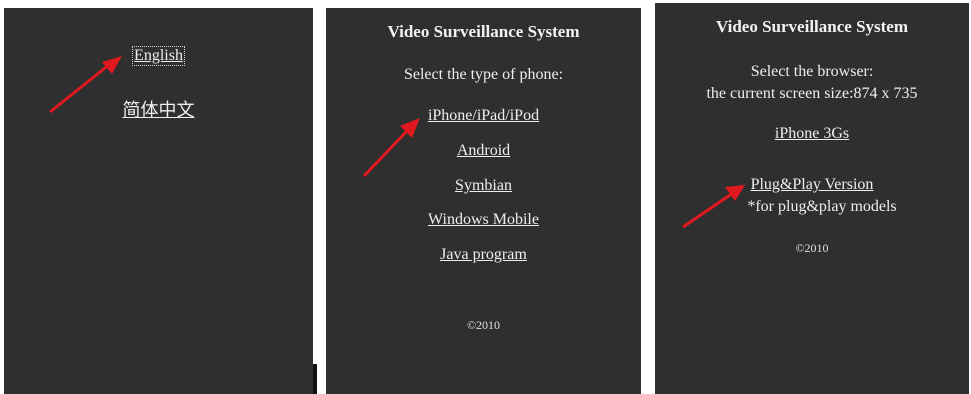 The height and width of the screenshot is (394, 971). What do you see at coordinates (812, 185) in the screenshot?
I see `link-plug-and-play-version: Plug&Play Version` at bounding box center [812, 185].